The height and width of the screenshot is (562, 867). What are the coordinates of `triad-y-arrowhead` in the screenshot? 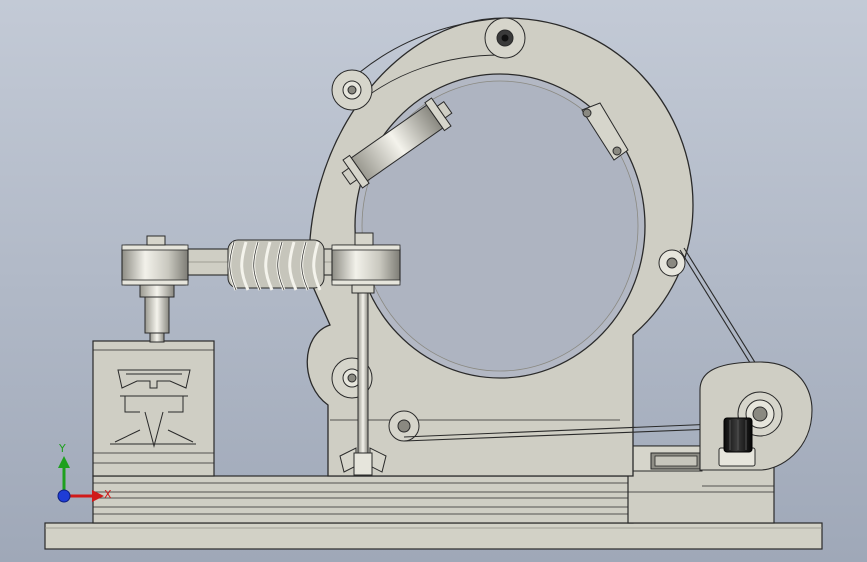 It's located at (64, 462).